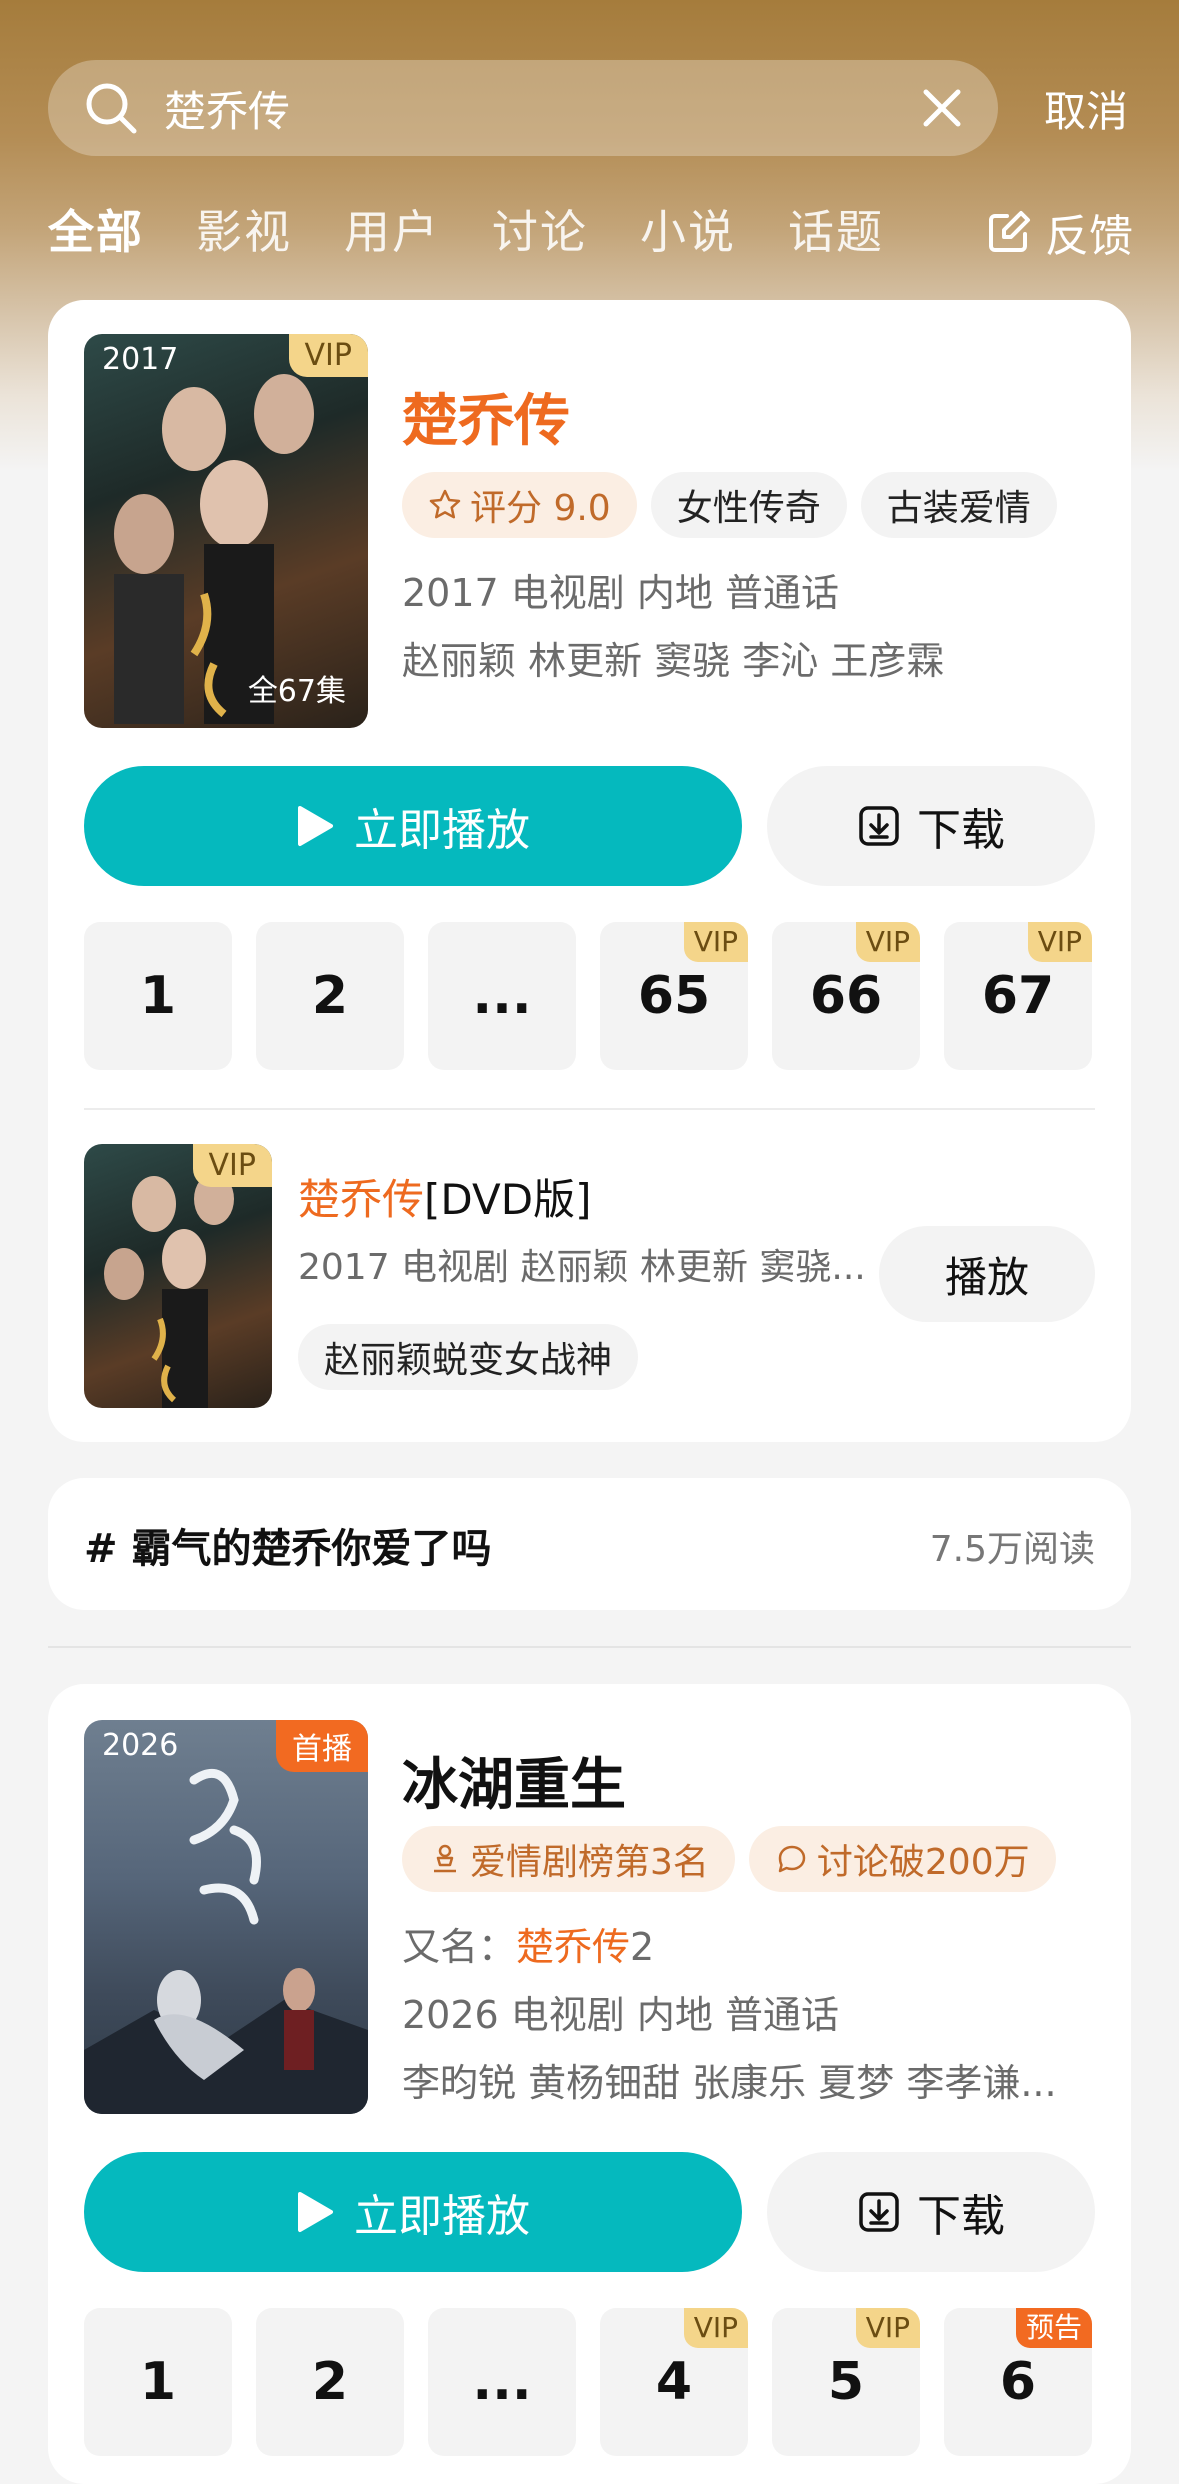 This screenshot has width=1179, height=2484. Describe the element at coordinates (1012, 1549) in the screenshot. I see `topic-reads: 7.5万阅读` at that location.